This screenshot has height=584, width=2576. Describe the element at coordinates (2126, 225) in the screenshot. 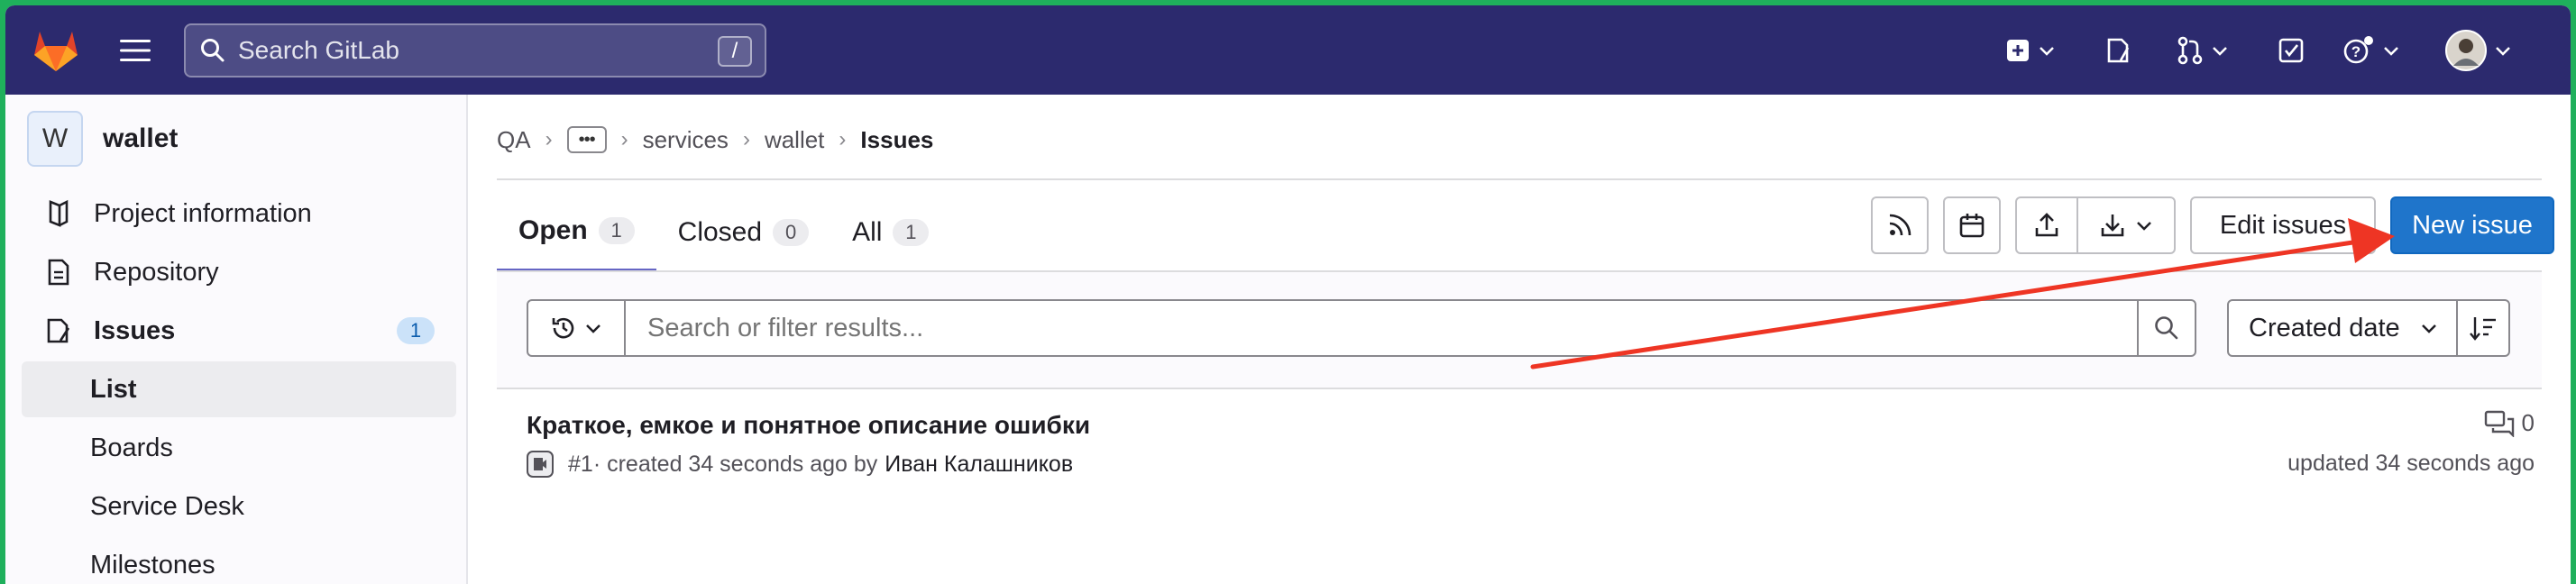

I see `export-issues-button` at that location.